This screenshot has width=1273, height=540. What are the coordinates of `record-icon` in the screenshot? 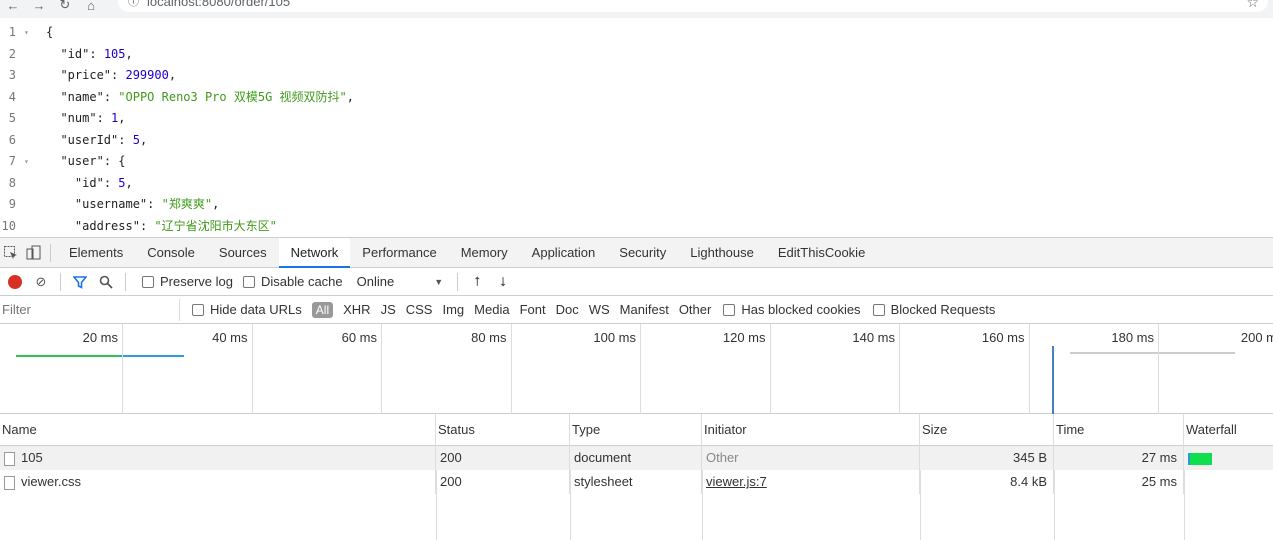 It's located at (15, 282).